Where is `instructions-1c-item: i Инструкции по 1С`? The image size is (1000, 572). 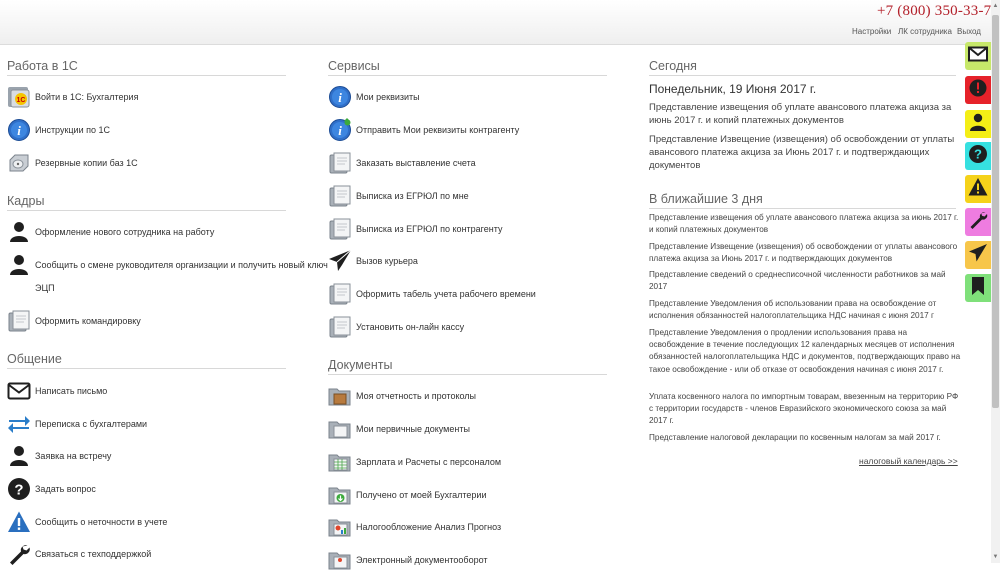
instructions-1c-item: i Инструкции по 1С is located at coordinates (58, 130).